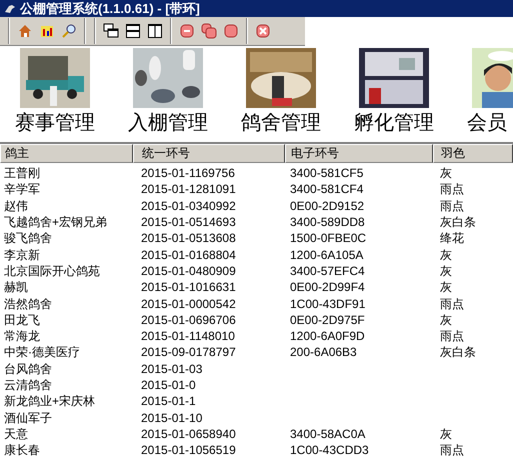  Describe the element at coordinates (52, 271) in the screenshot. I see `table-cell: 北京国际开心鸽苑` at that location.